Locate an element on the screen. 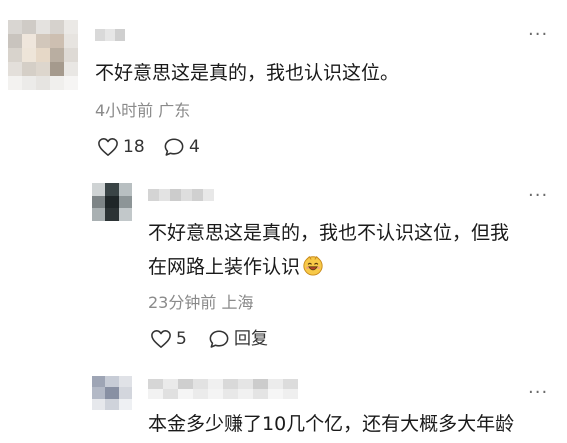 The image size is (567, 443). like-count: 5 is located at coordinates (181, 339).